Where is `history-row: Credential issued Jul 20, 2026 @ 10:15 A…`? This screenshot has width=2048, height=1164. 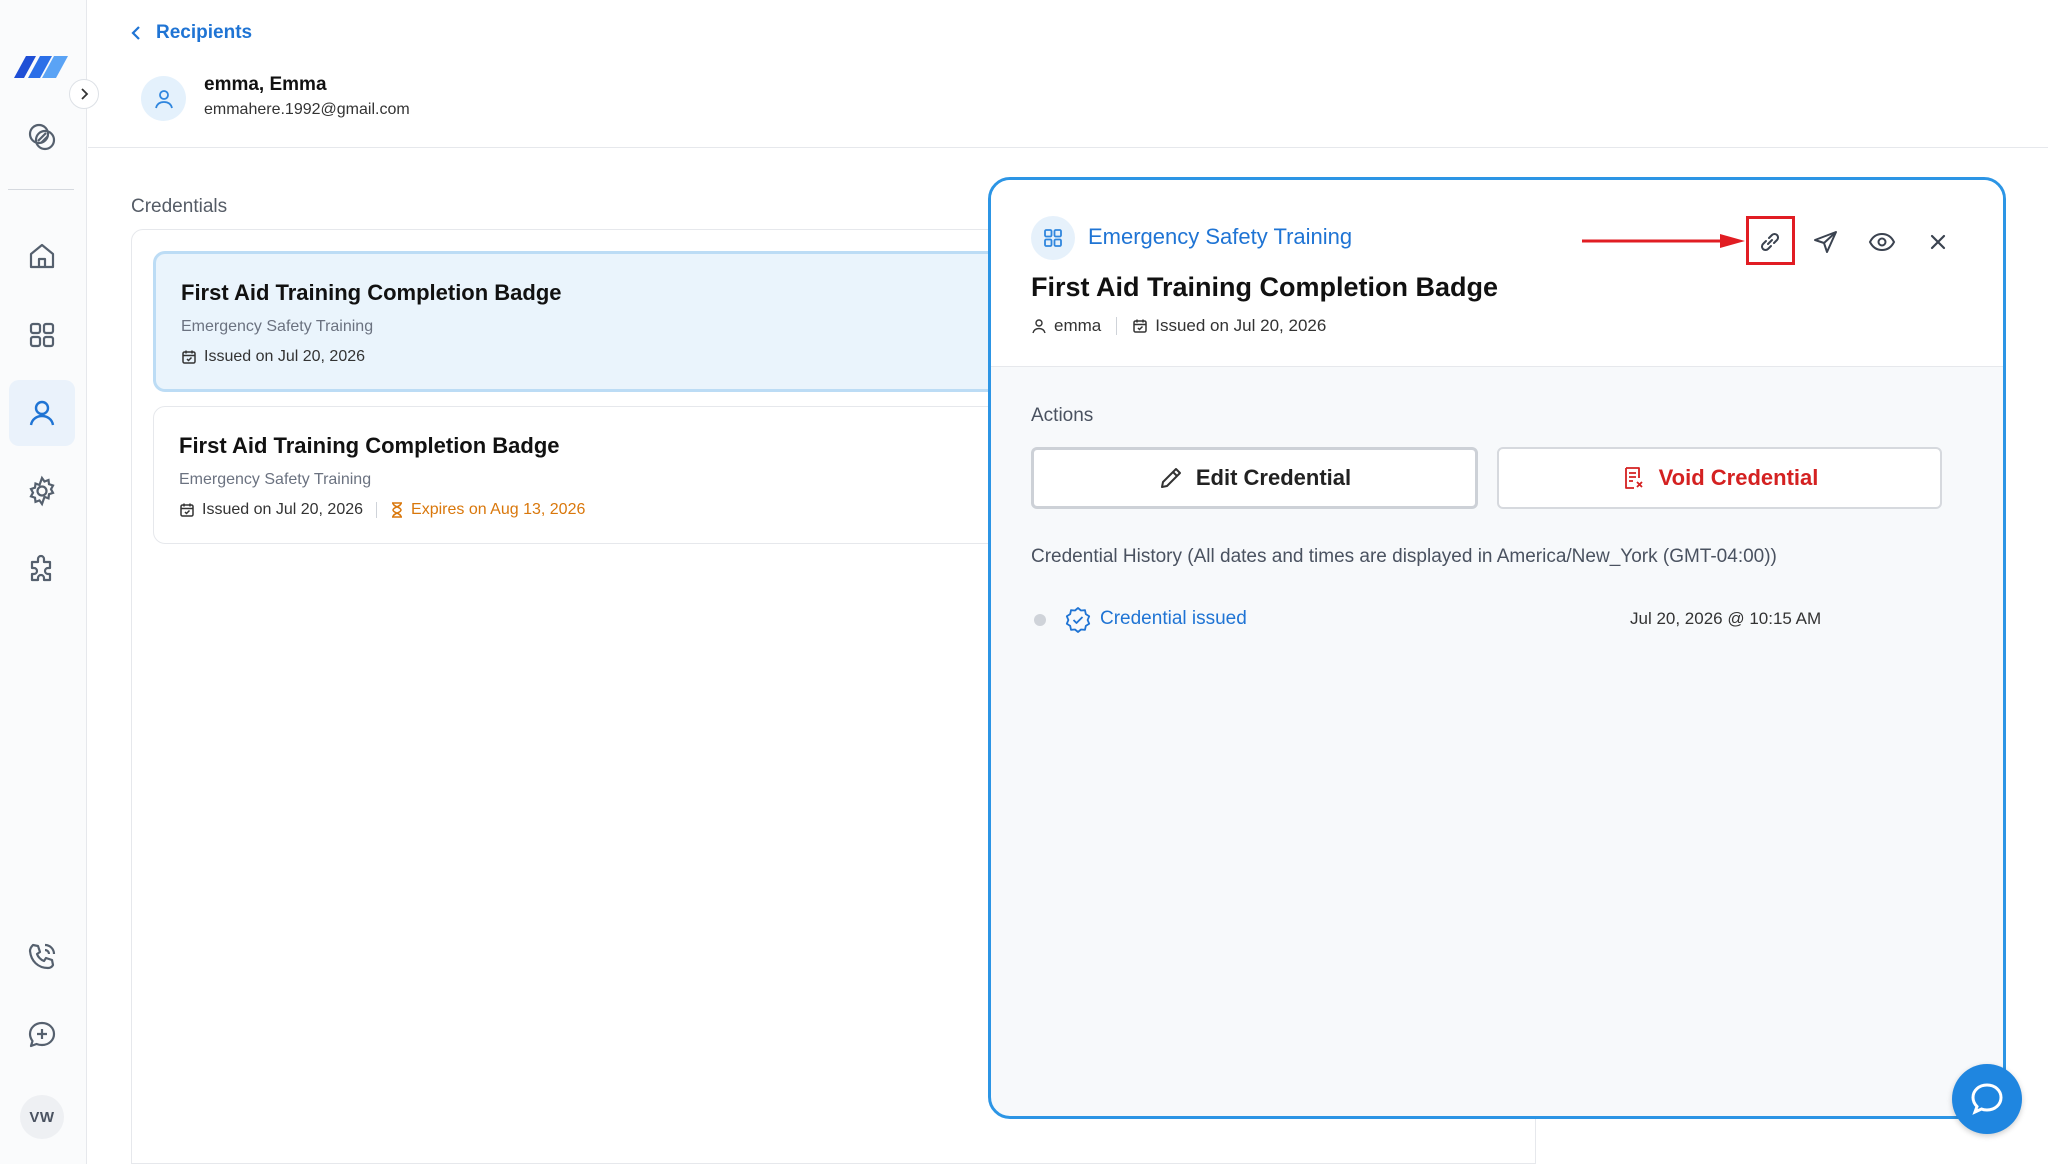 history-row: Credential issued Jul 20, 2026 @ 10:15 A… is located at coordinates (1431, 620).